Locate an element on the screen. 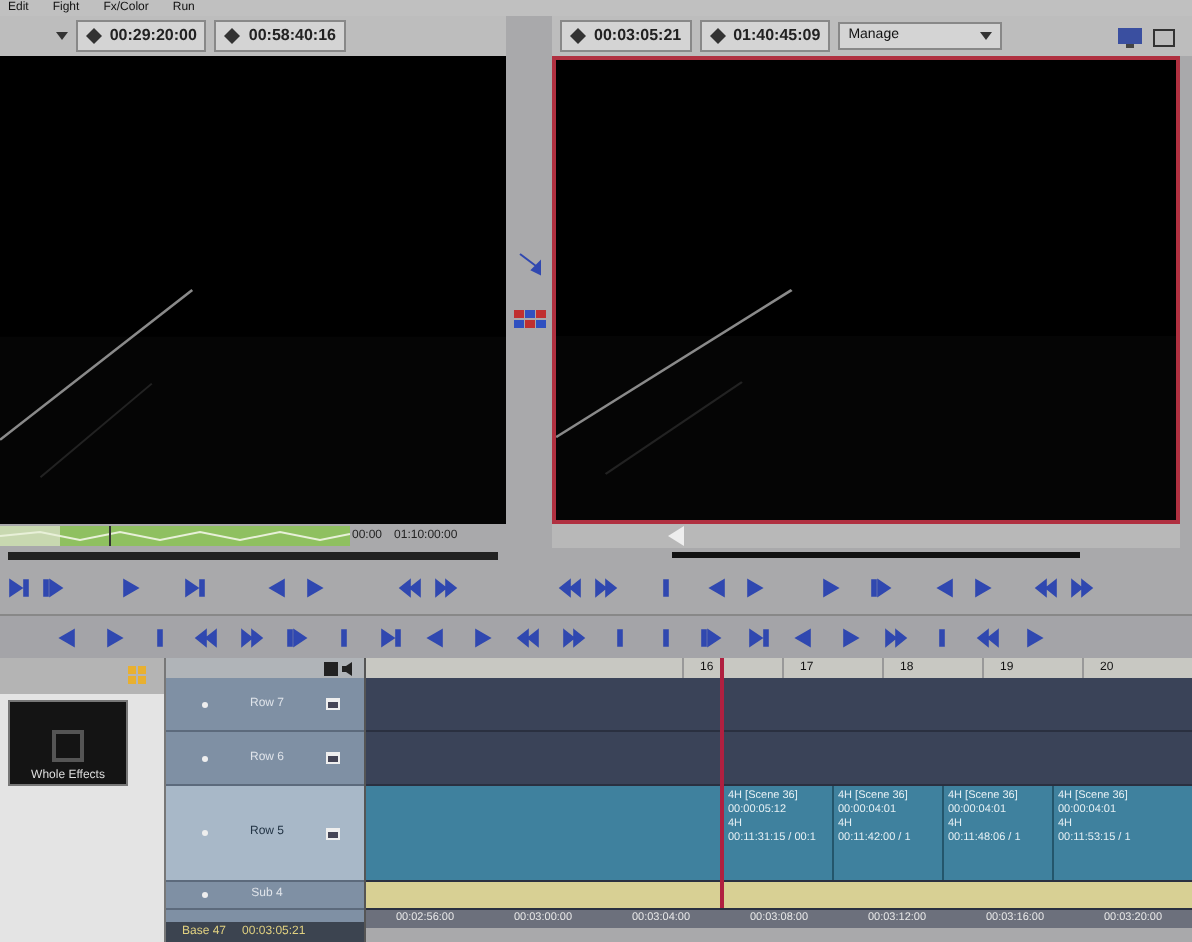 Image resolution: width=1192 pixels, height=942 pixels. fast-forward-icon is located at coordinates (1082, 588).